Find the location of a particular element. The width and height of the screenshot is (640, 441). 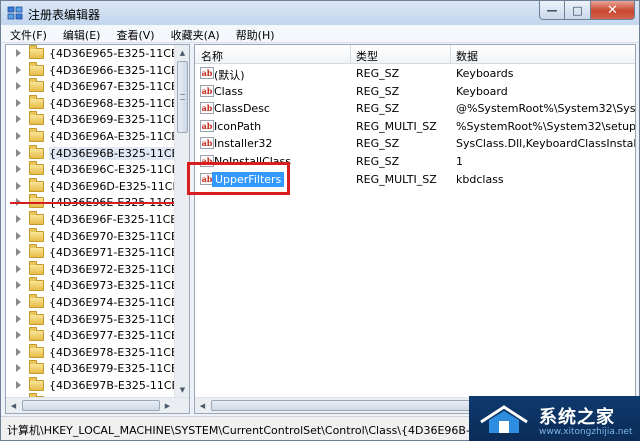

tree-vertical-scrollbar: ▲ ▼ is located at coordinates (181, 221).